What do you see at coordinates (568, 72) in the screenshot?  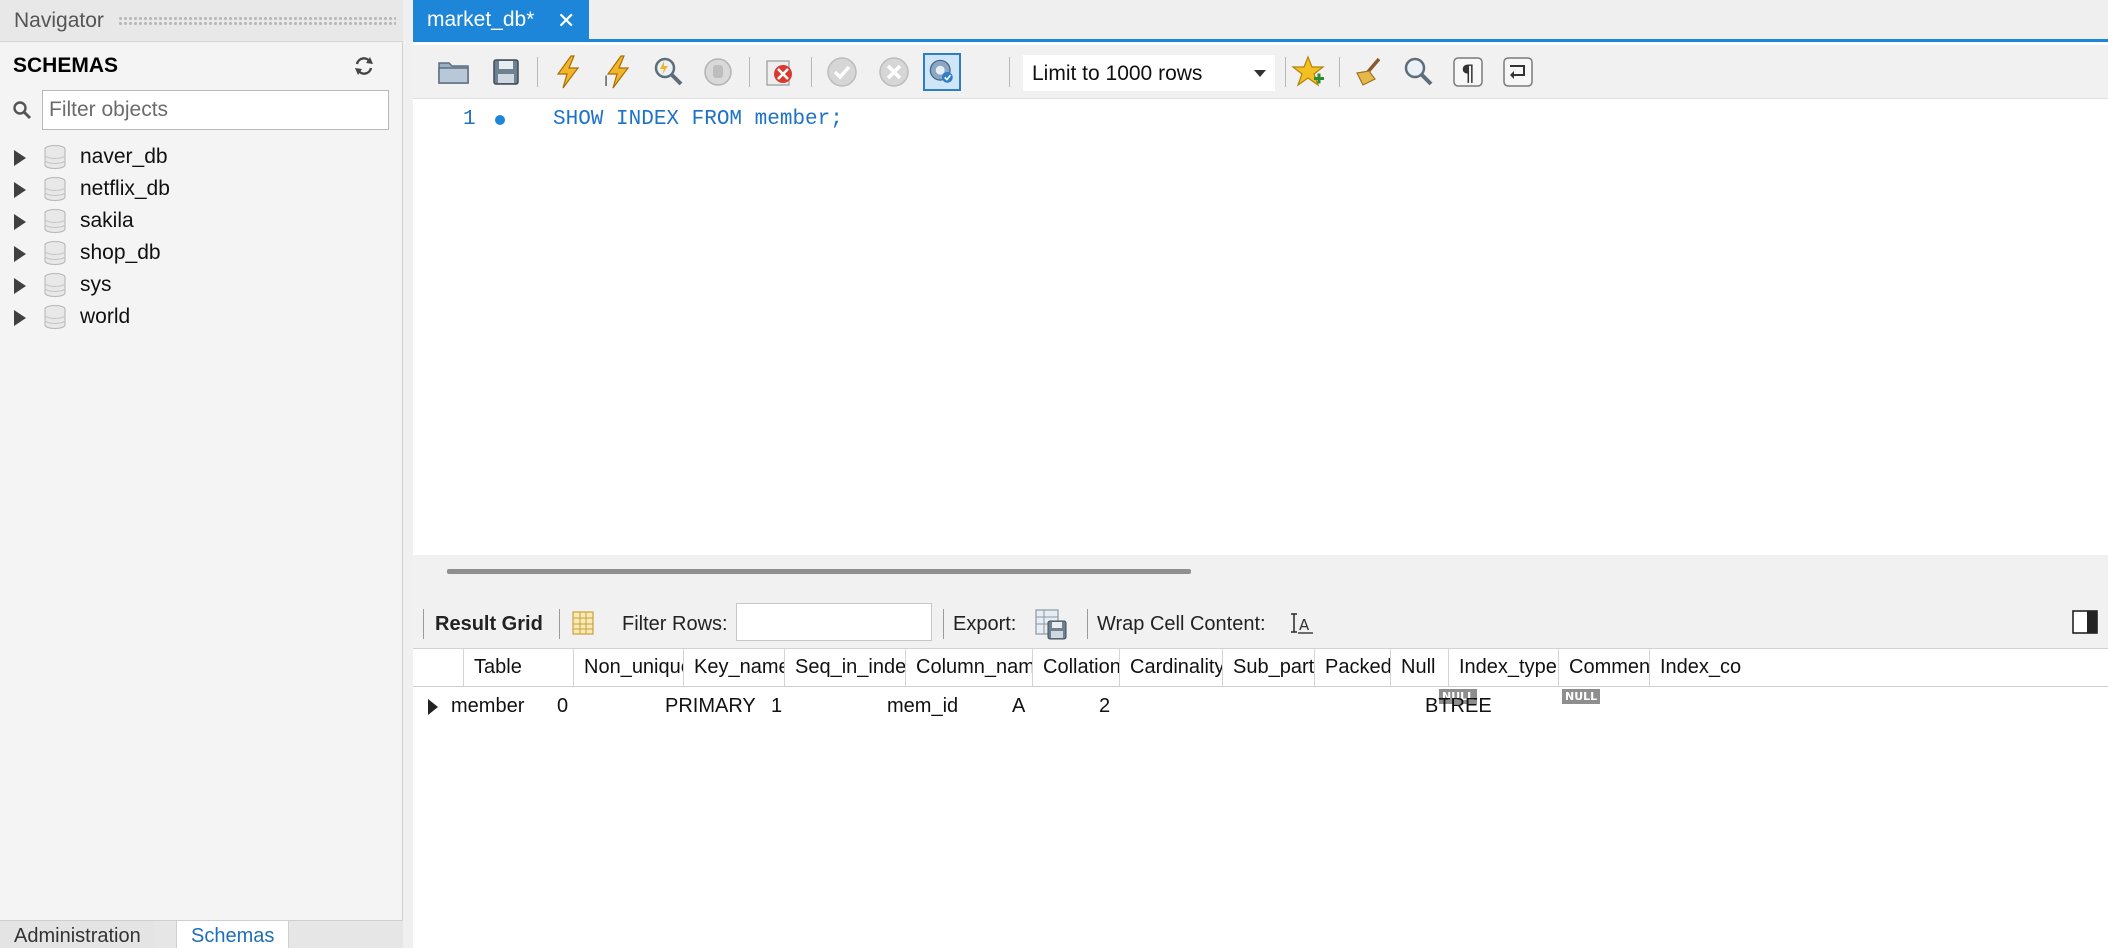 I see `execute-icon` at bounding box center [568, 72].